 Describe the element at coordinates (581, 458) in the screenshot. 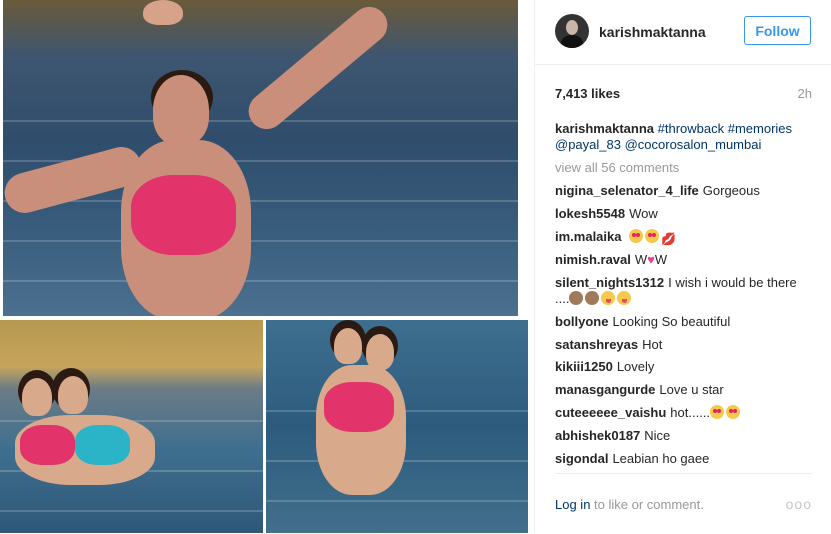

I see `comment-username: sigondal` at that location.